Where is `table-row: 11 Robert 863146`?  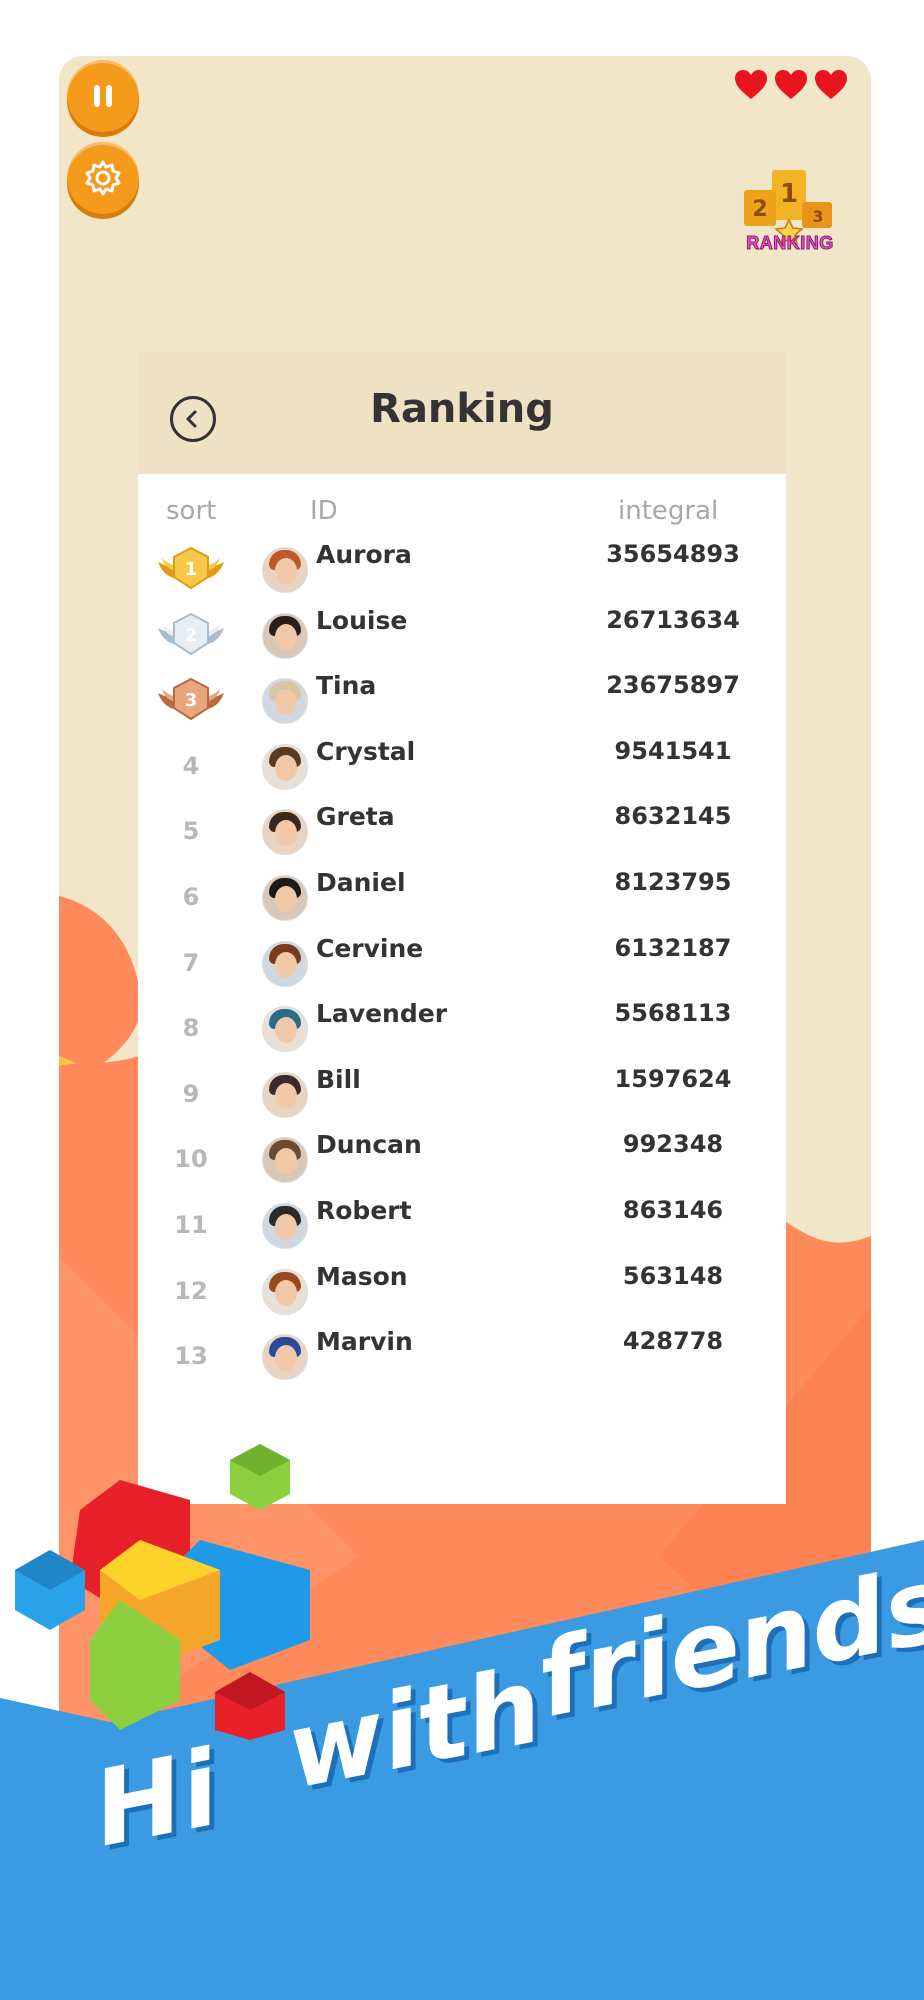 table-row: 11 Robert 863146 is located at coordinates (462, 1225).